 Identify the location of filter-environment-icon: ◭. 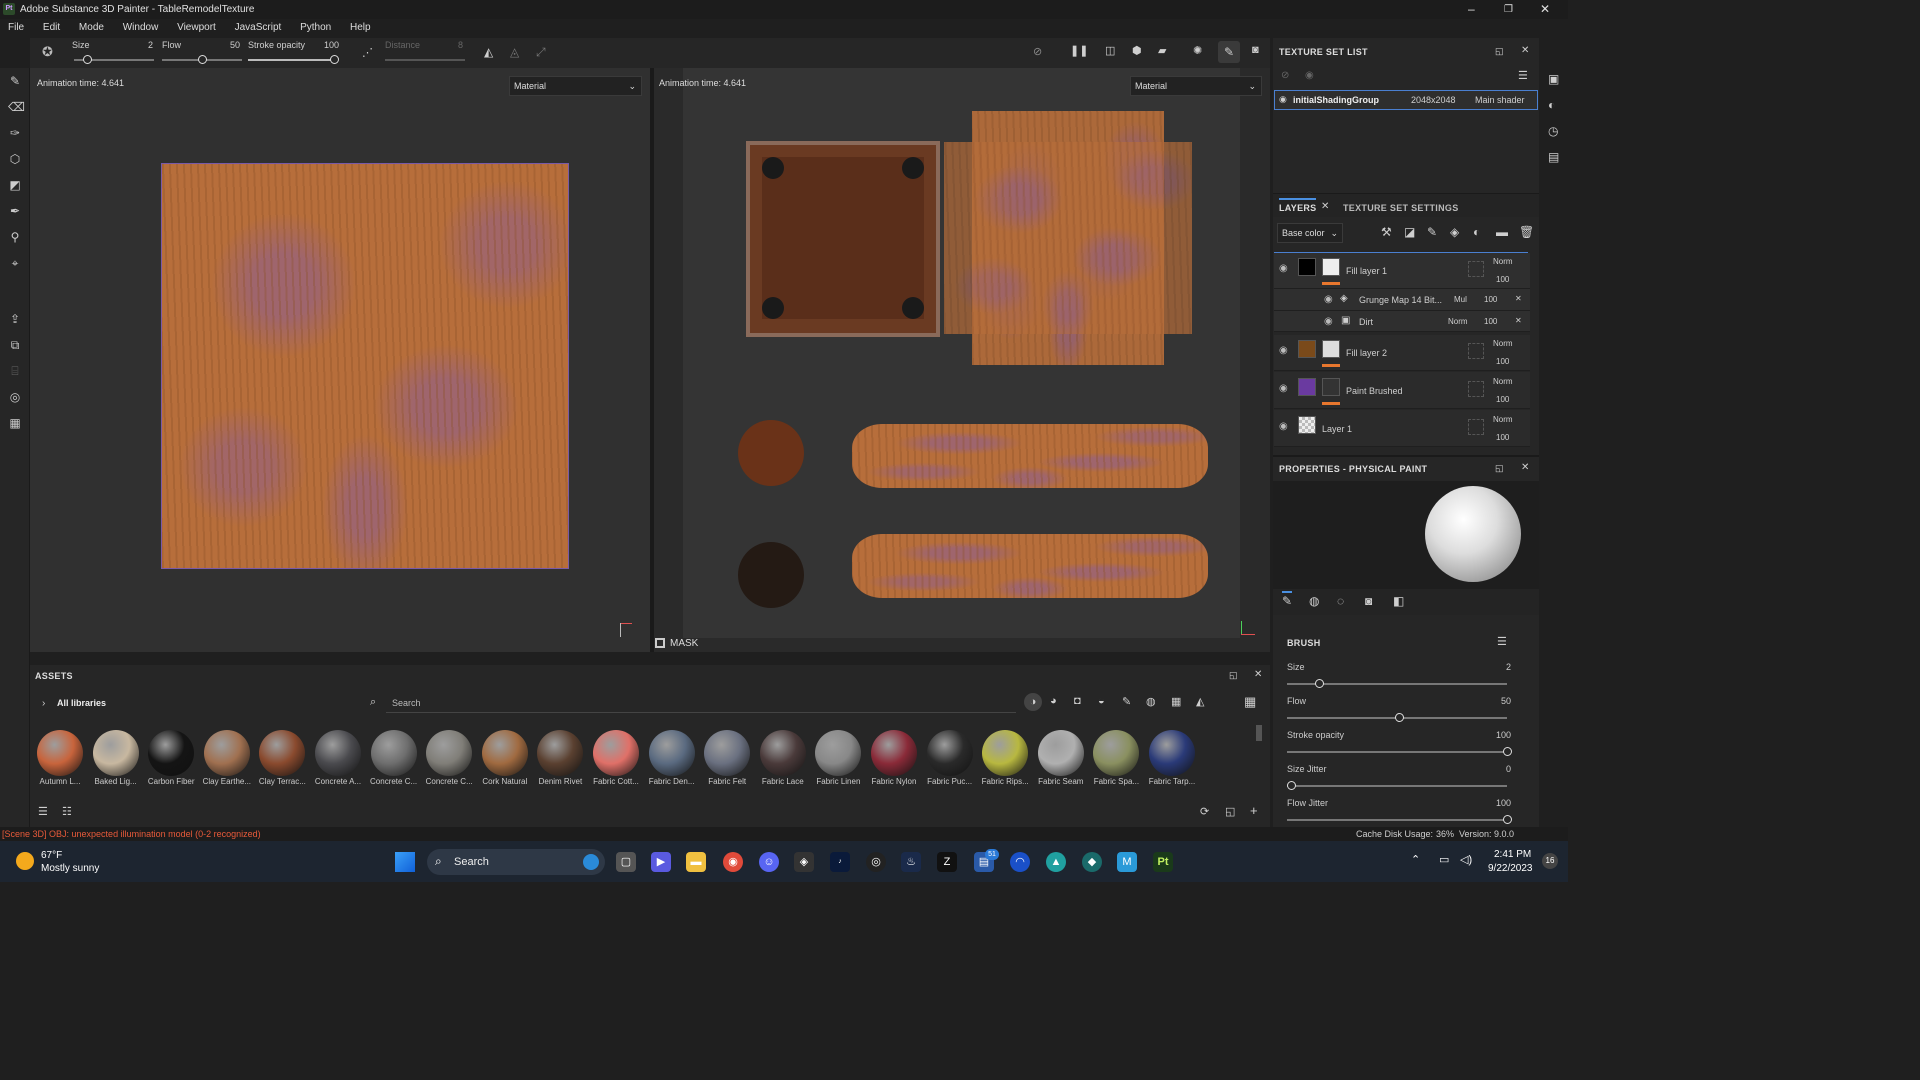
(1200, 701).